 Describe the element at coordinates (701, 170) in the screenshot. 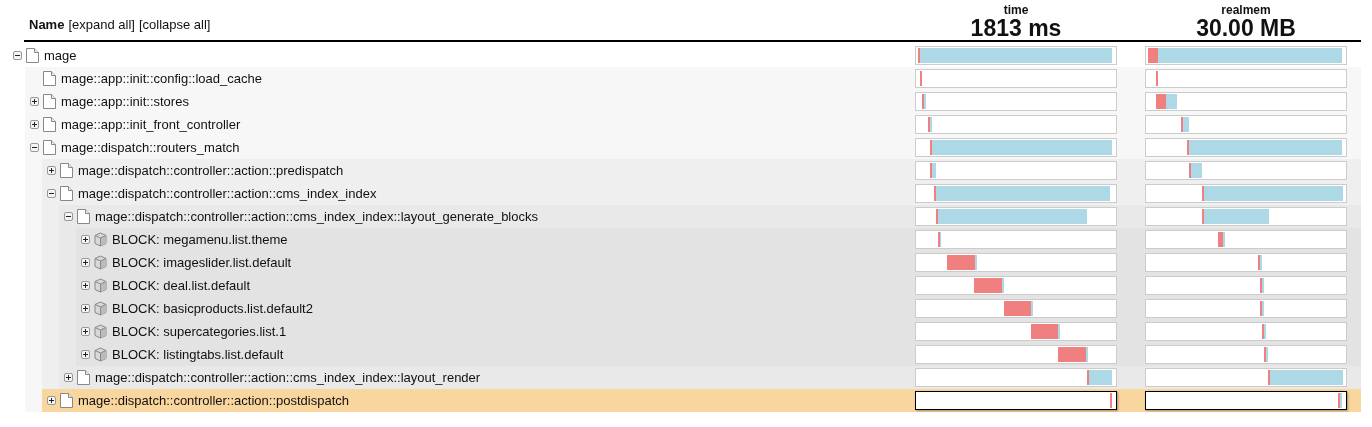

I see `tree-row: mage::dispatch::controller::action::predispatch` at that location.